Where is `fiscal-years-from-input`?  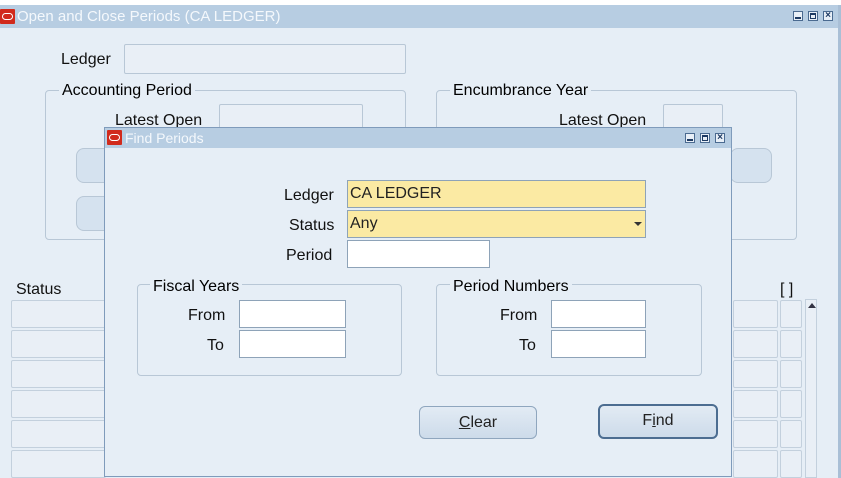 fiscal-years-from-input is located at coordinates (292, 314).